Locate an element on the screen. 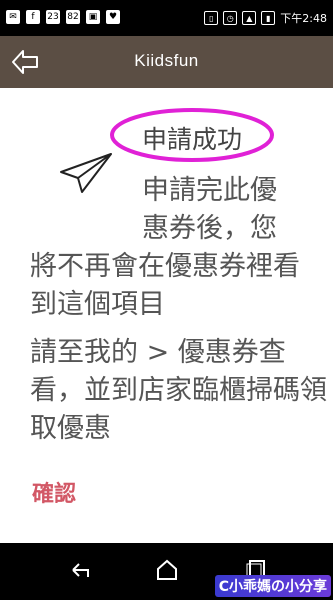 Image resolution: width=333 pixels, height=600 pixels. dialog-message-line-2: 將不再會在優惠券裡看到這個項目 is located at coordinates (165, 285).